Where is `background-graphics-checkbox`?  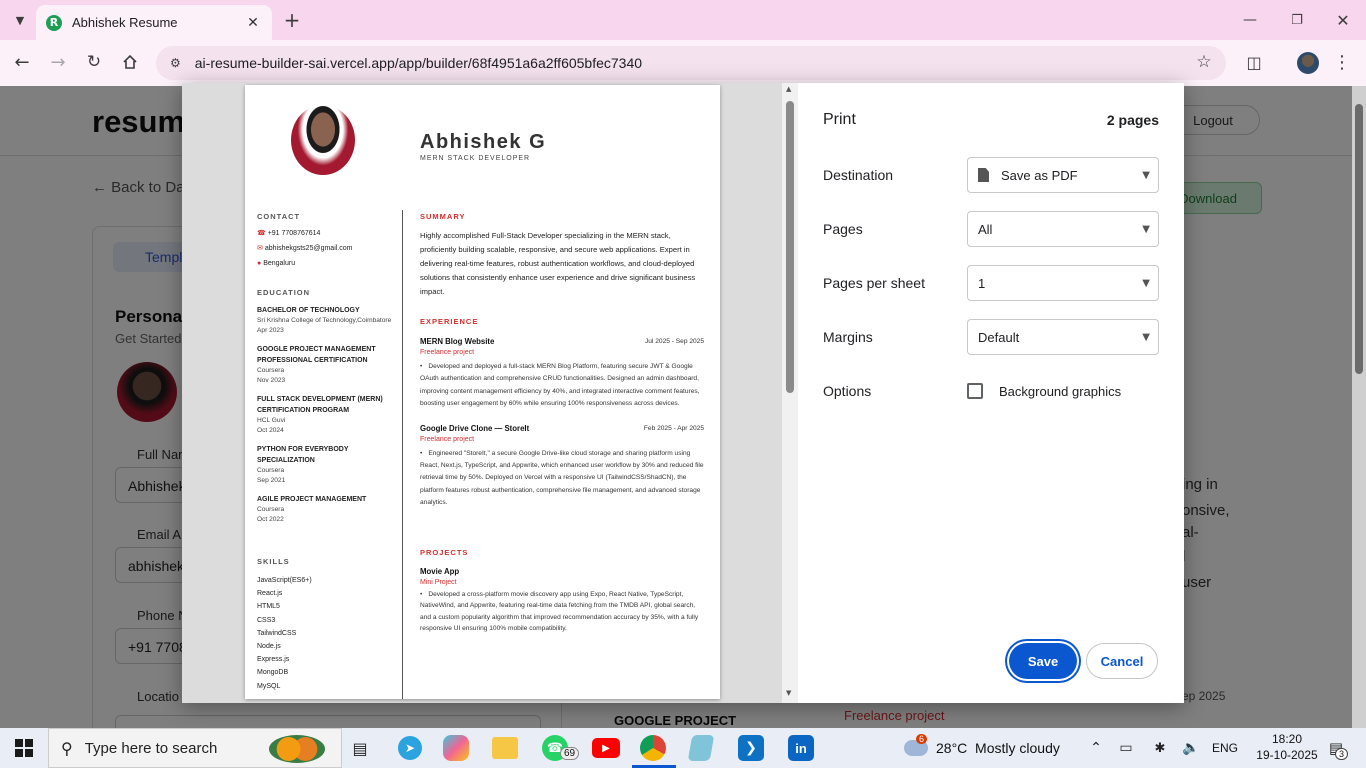
background-graphics-checkbox is located at coordinates (975, 391).